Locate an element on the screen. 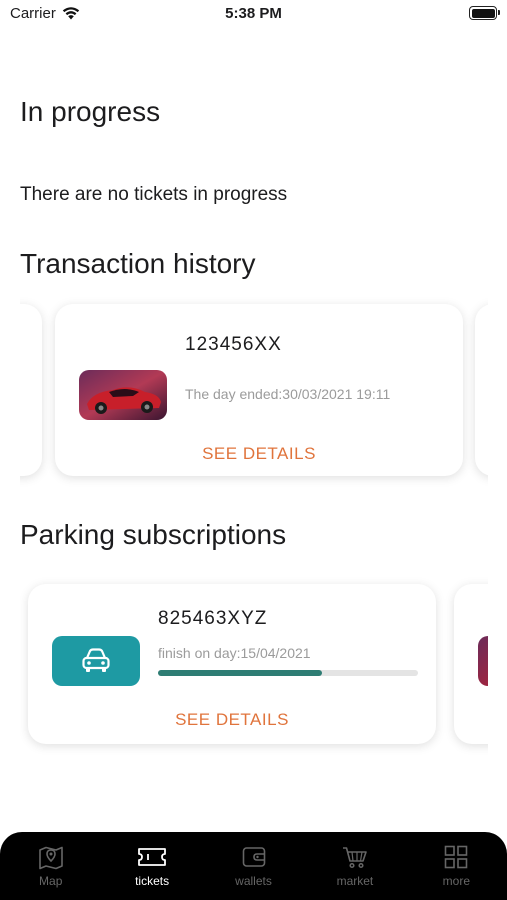 The height and width of the screenshot is (900, 507). empty-tickets-text: There are no tickets in progress is located at coordinates (154, 194).